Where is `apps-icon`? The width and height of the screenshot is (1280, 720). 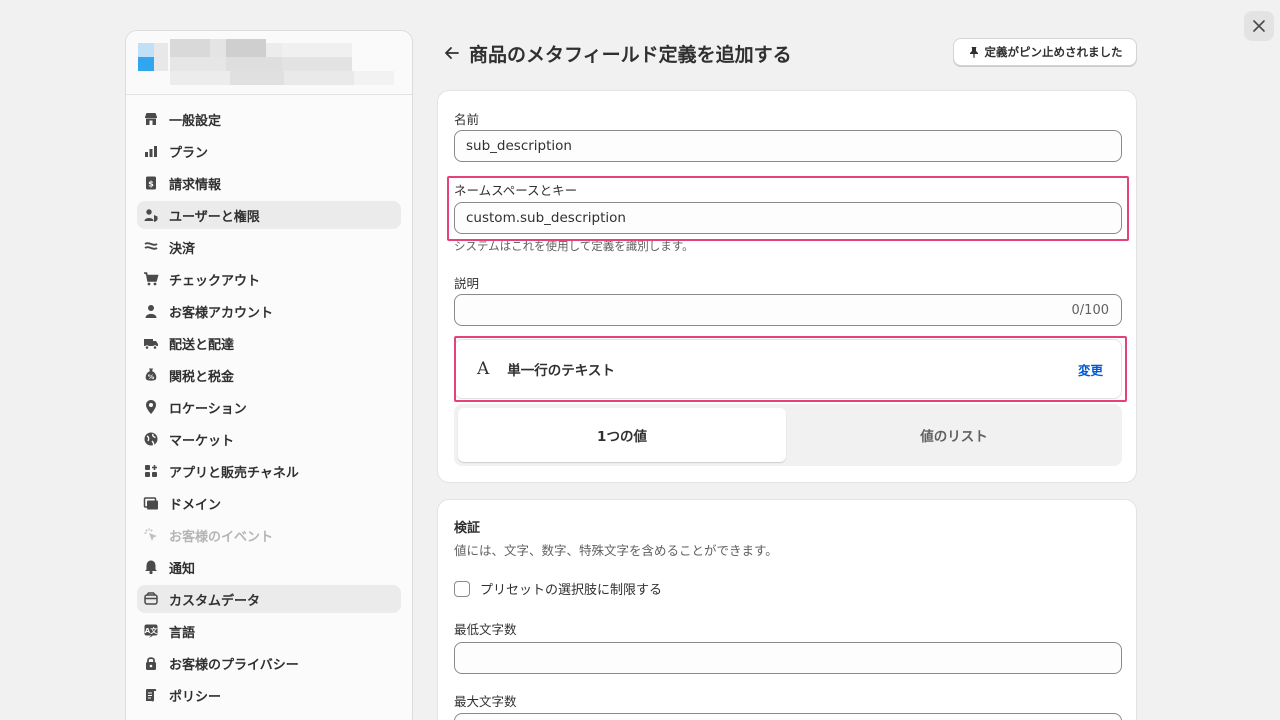
apps-icon is located at coordinates (151, 471).